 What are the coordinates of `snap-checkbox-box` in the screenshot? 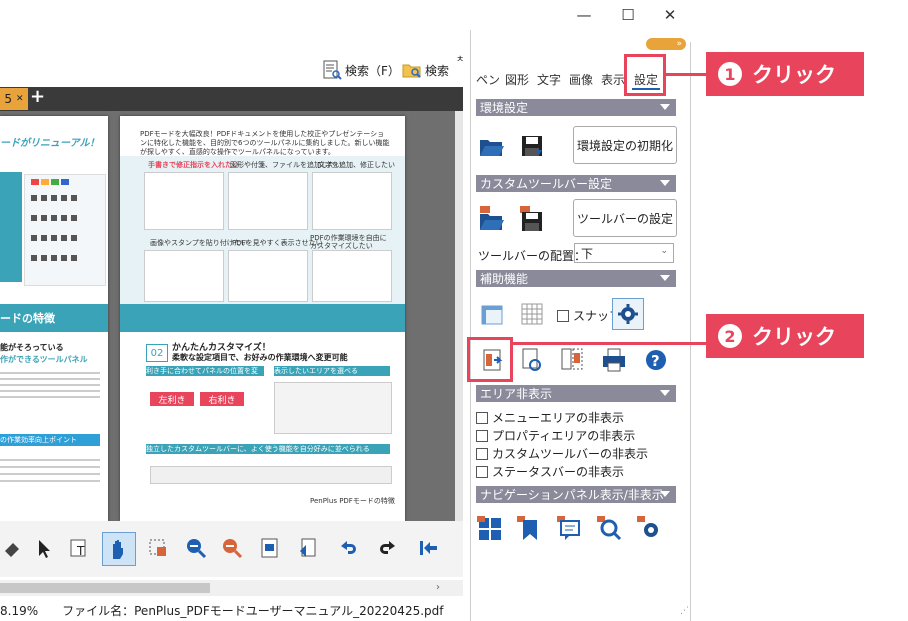 It's located at (563, 315).